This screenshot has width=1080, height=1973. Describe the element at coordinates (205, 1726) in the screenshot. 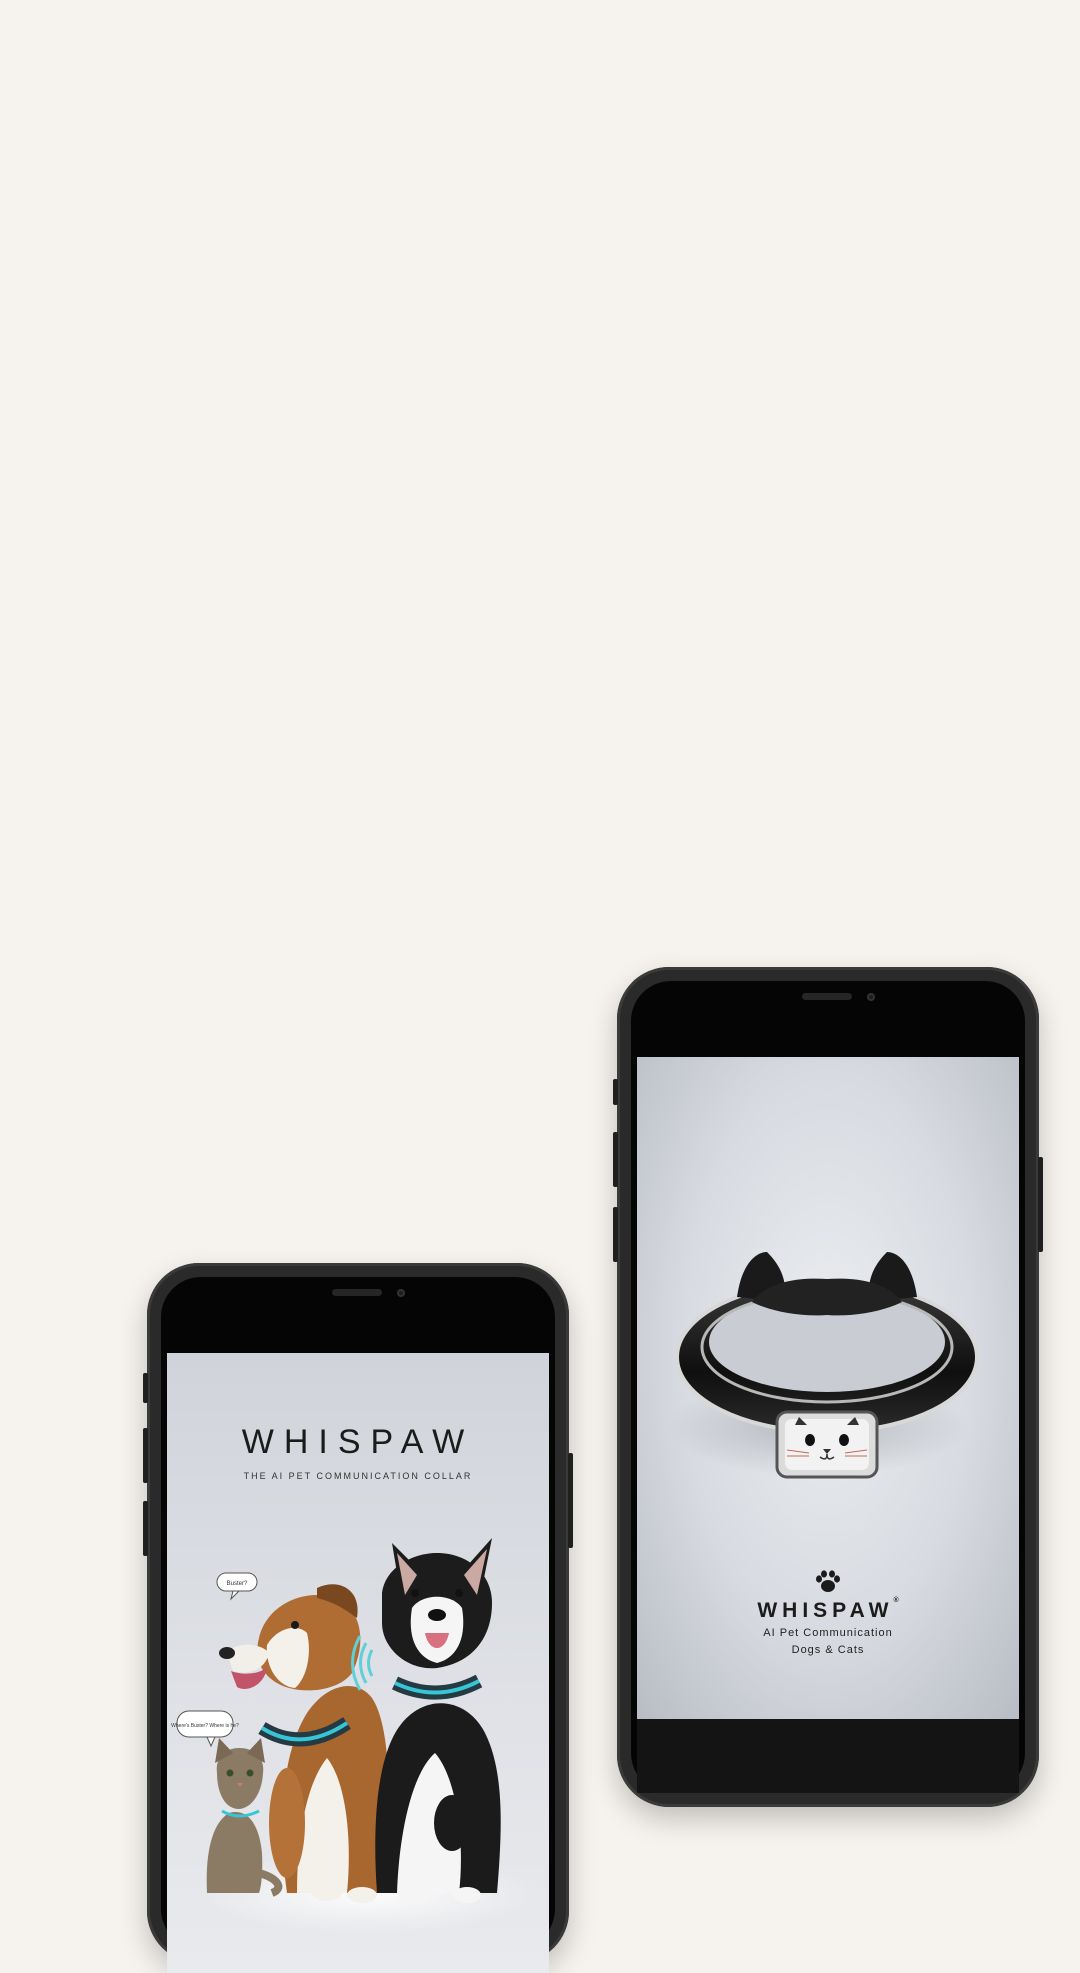

I see `speech-bubble-cat-text: Where's Buster? Where is he?` at that location.